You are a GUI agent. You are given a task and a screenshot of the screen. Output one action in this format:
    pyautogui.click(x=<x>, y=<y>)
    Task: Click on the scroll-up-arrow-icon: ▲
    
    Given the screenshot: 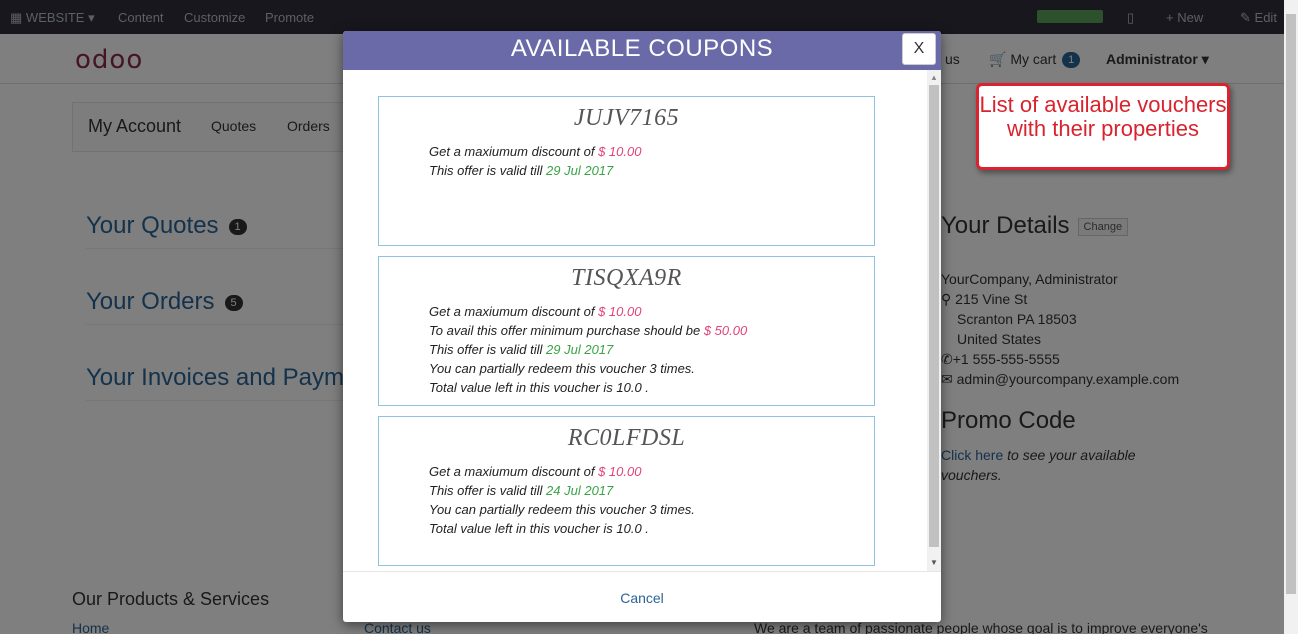 What is the action you would take?
    pyautogui.click(x=934, y=77)
    